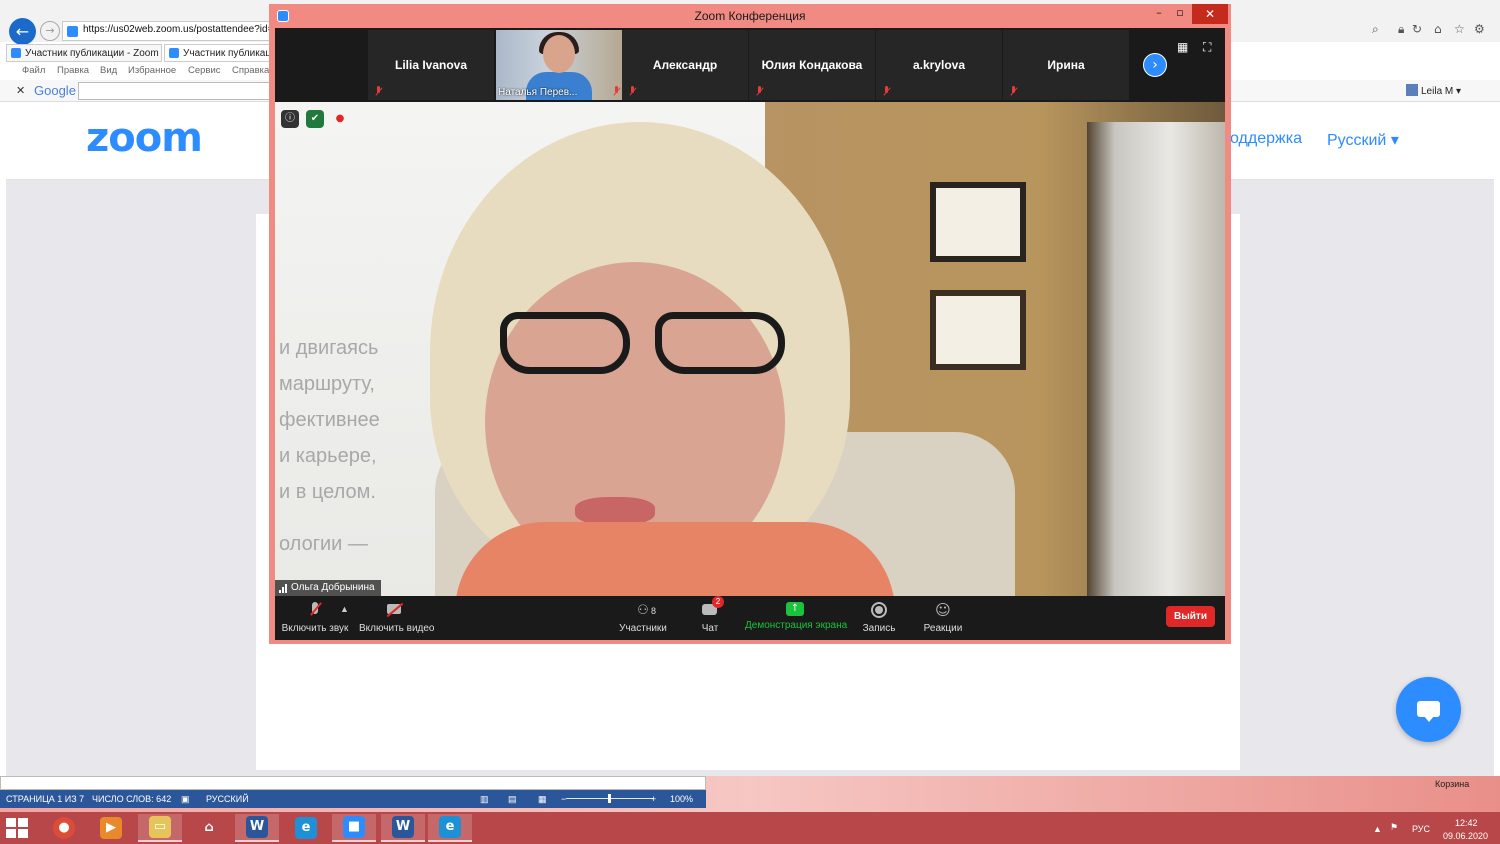  What do you see at coordinates (144, 138) in the screenshot?
I see `zoom-logo: zoom` at bounding box center [144, 138].